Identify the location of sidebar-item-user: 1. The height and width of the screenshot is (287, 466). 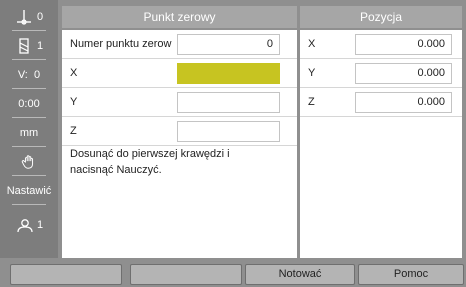
(29, 224).